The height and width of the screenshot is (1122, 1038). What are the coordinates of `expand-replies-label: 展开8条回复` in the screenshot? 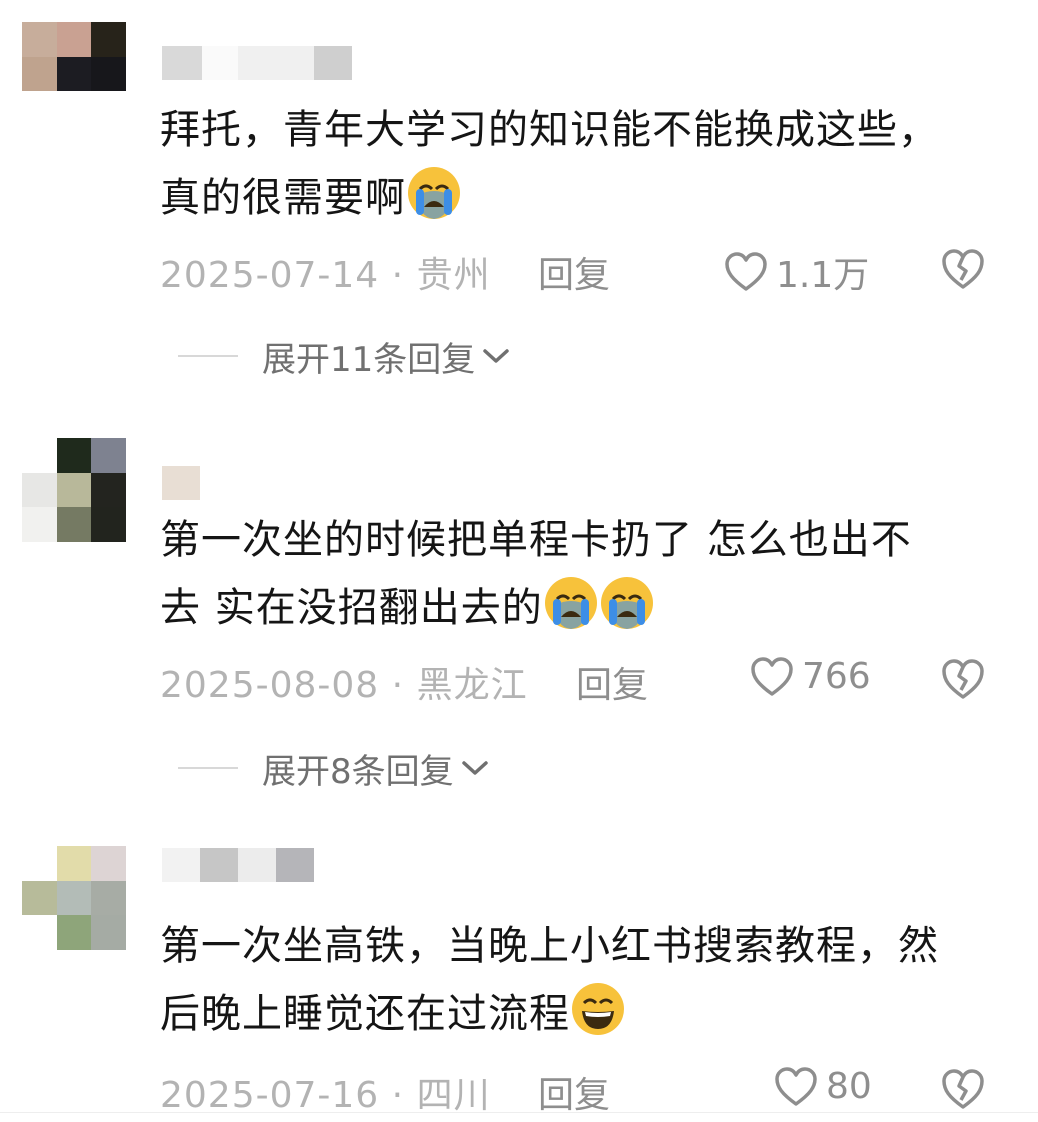 It's located at (358, 771).